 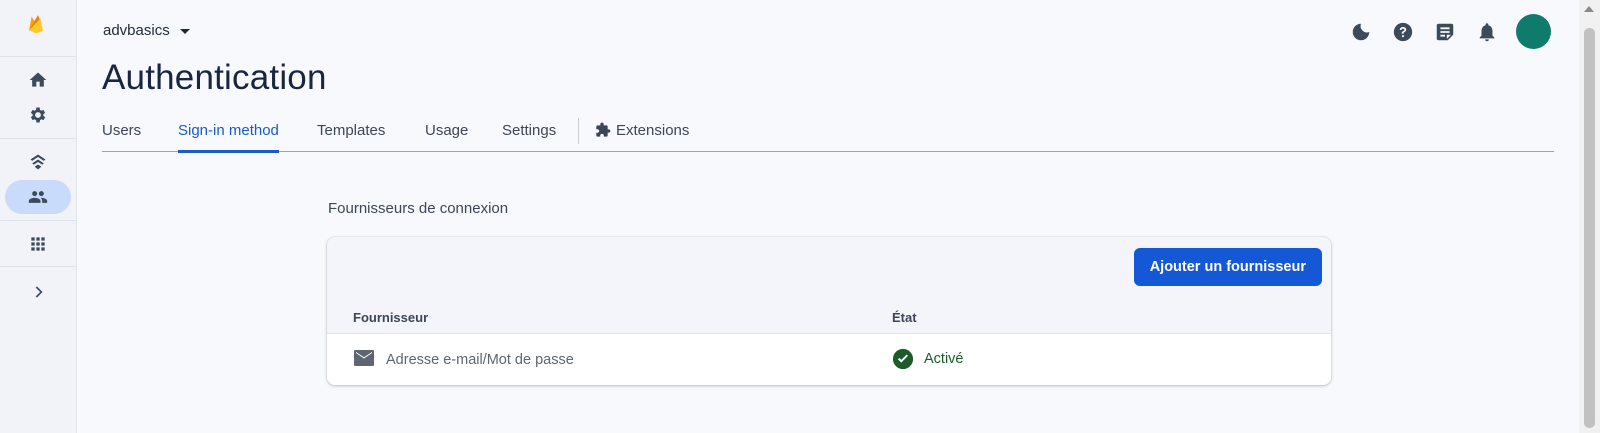 I want to click on help-icon, so click(x=1403, y=32).